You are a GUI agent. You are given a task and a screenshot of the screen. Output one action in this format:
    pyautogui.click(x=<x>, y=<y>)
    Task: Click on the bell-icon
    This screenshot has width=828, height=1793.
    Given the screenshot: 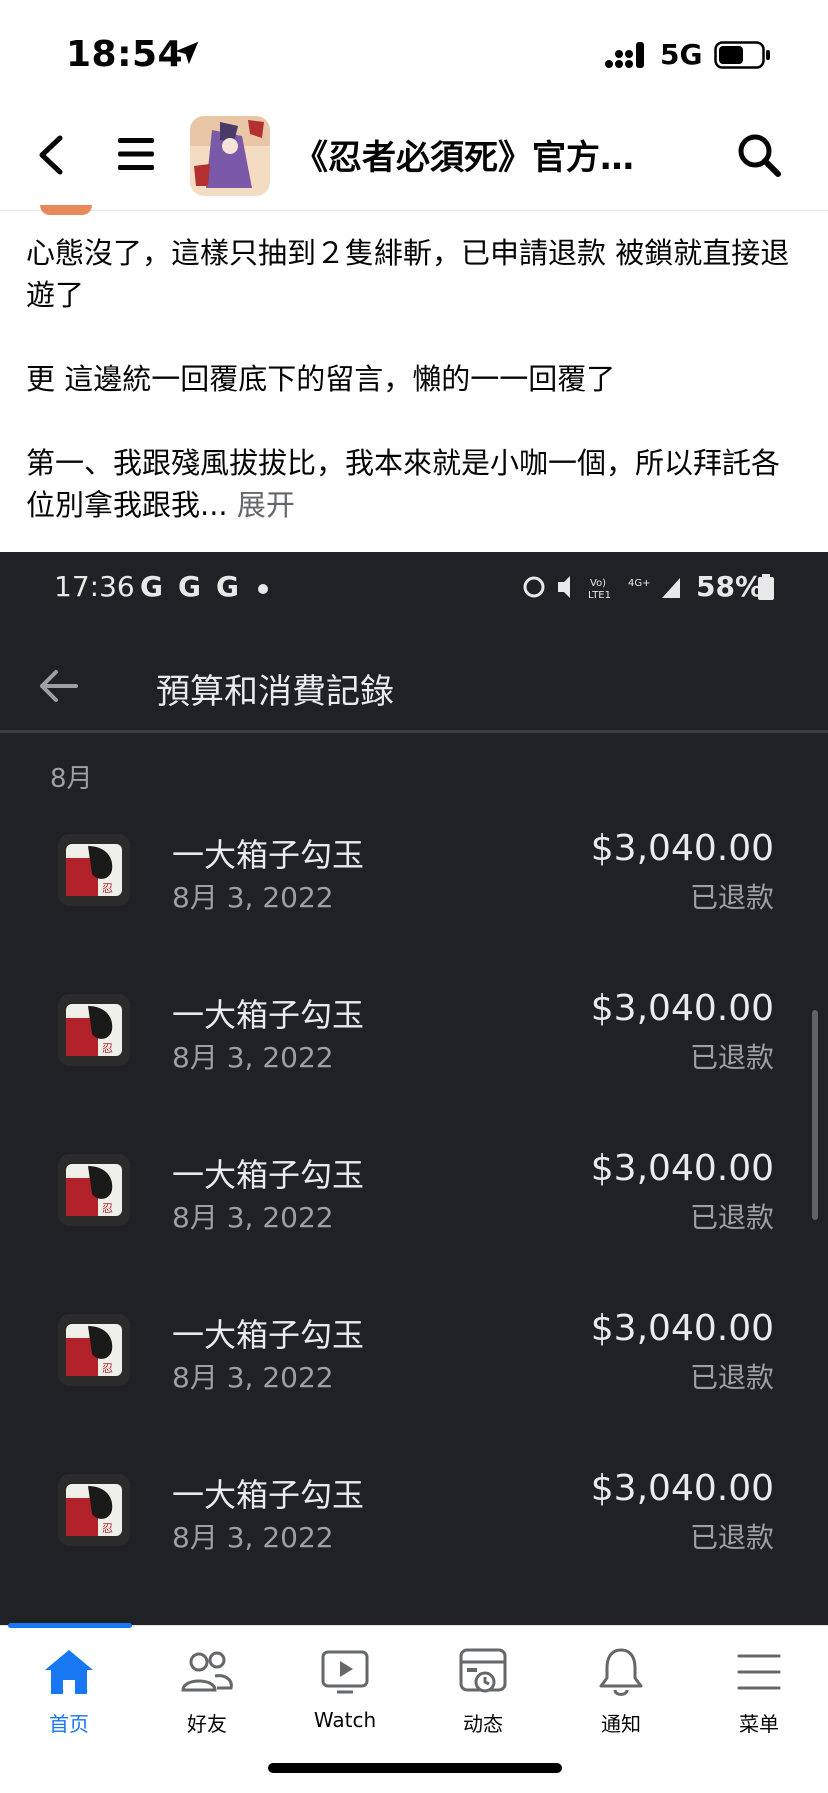 What is the action you would take?
    pyautogui.click(x=621, y=1672)
    